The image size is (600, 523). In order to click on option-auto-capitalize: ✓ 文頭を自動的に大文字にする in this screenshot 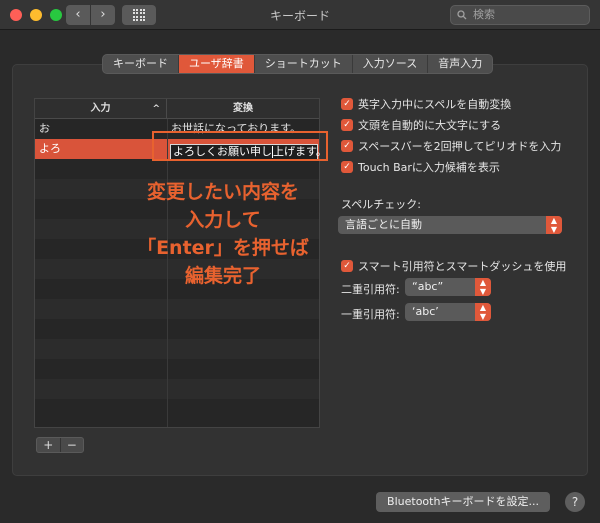, I will do `click(421, 125)`.